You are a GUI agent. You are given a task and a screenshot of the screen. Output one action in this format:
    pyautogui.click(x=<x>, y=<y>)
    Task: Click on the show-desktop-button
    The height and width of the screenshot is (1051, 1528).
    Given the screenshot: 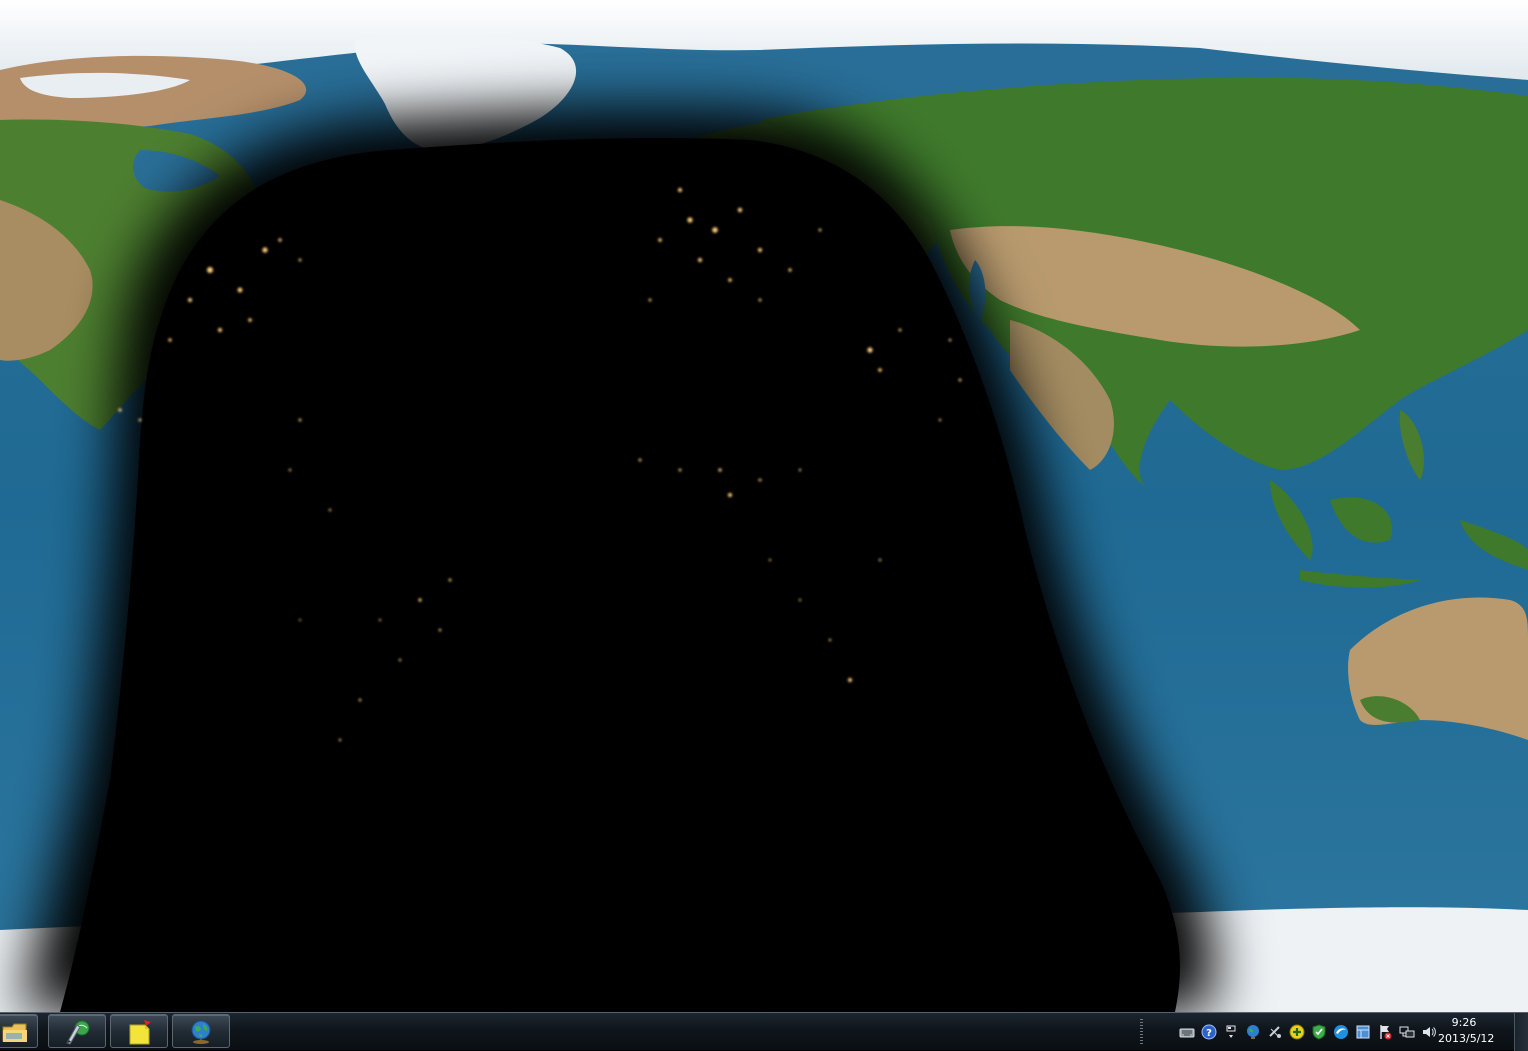 What is the action you would take?
    pyautogui.click(x=1521, y=1032)
    